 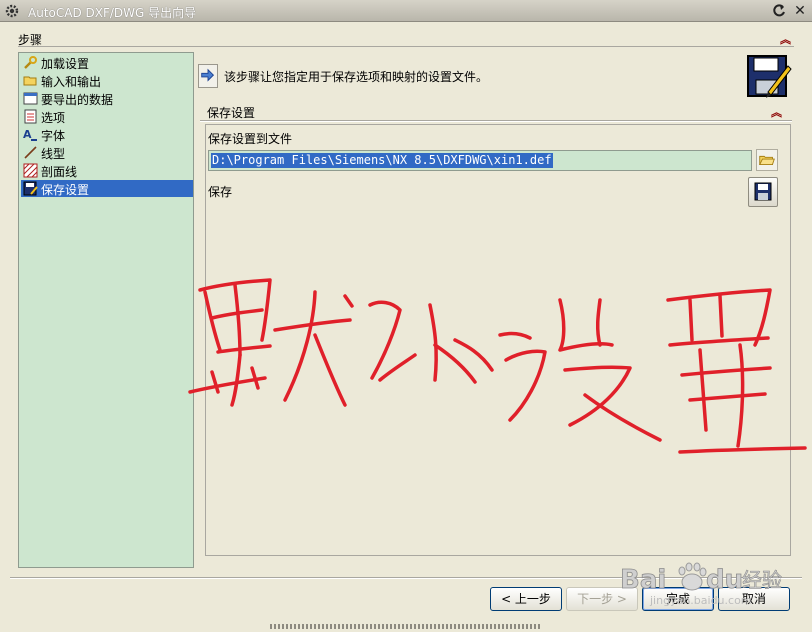 What do you see at coordinates (30, 170) in the screenshot?
I see `hatch-icon` at bounding box center [30, 170].